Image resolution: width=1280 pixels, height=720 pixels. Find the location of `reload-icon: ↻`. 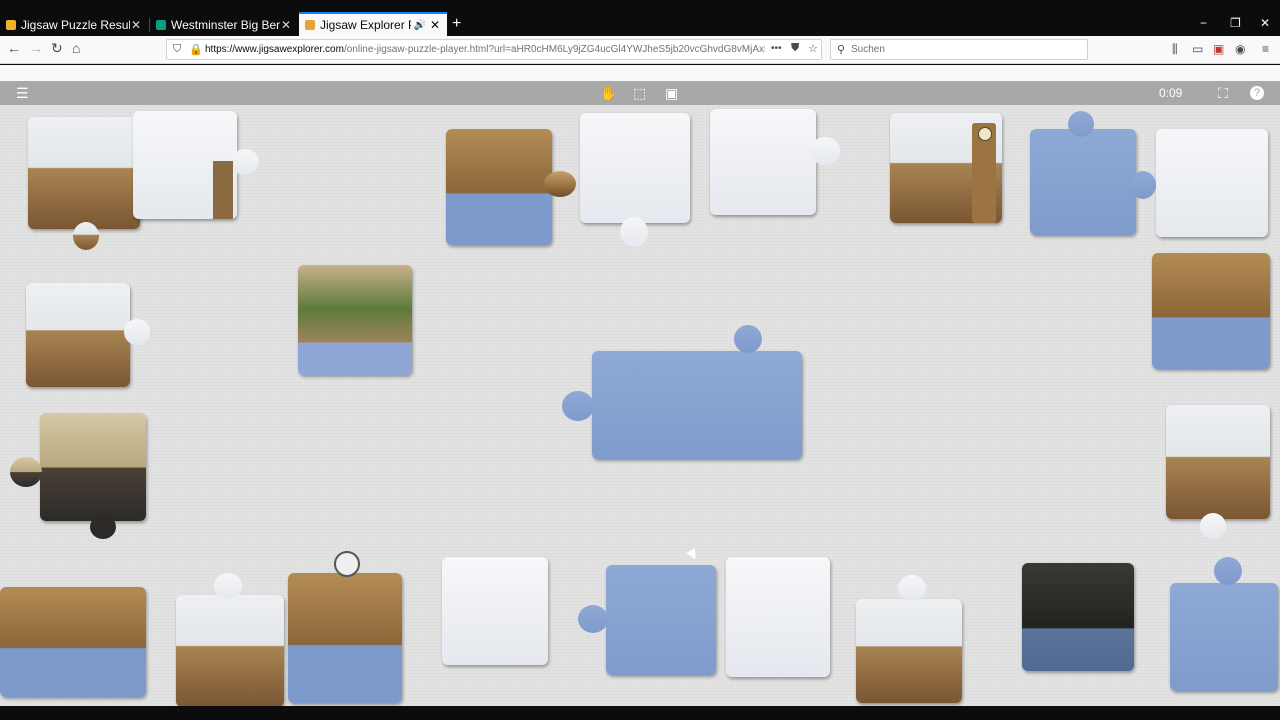

reload-icon: ↻ is located at coordinates (57, 48).